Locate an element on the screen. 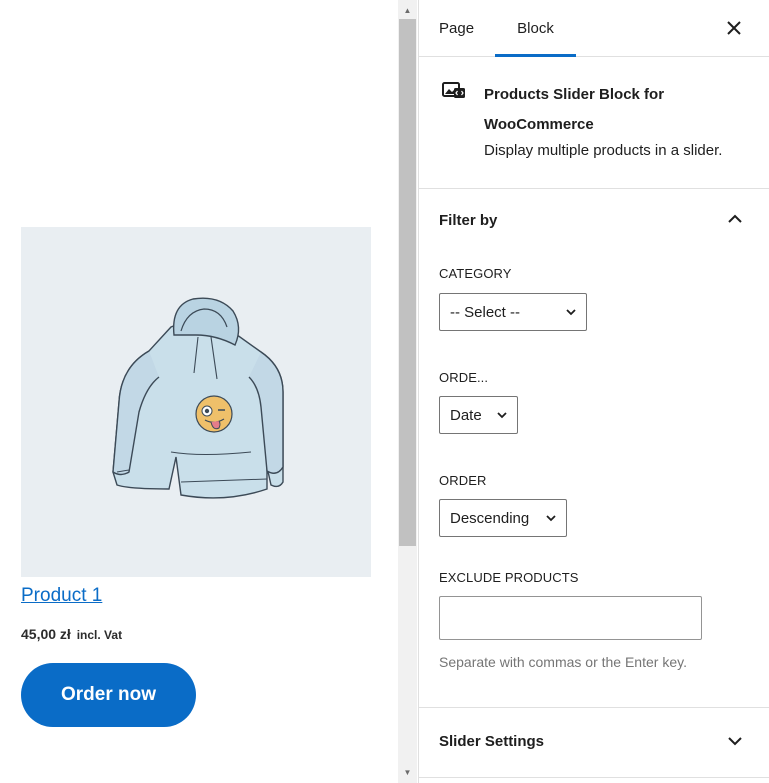 This screenshot has height=783, width=769. price-value: 45,00 zł is located at coordinates (46, 634).